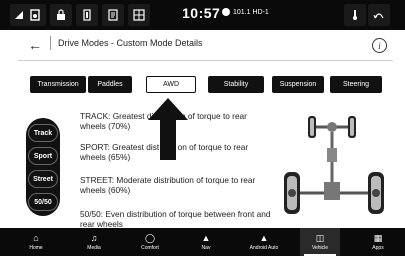 Image resolution: width=405 pixels, height=256 pixels. I want to click on nav-label: Apps, so click(378, 247).